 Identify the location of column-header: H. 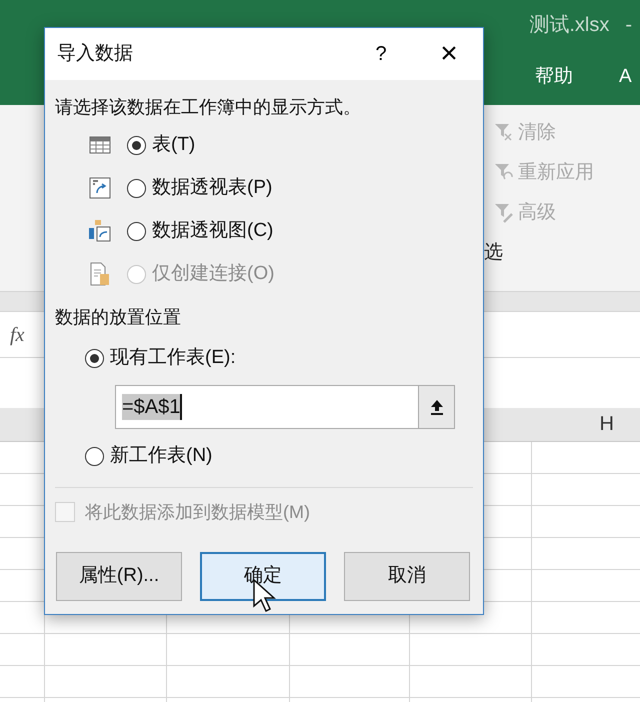
(607, 424).